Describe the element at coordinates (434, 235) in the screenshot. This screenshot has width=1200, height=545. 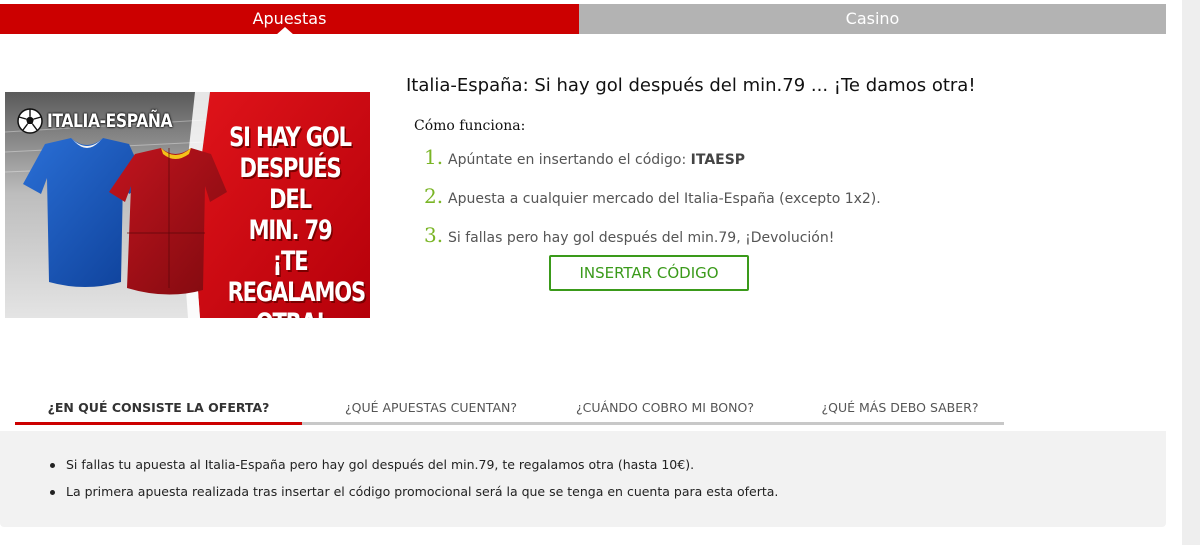
I see `step-number: 3.` at that location.